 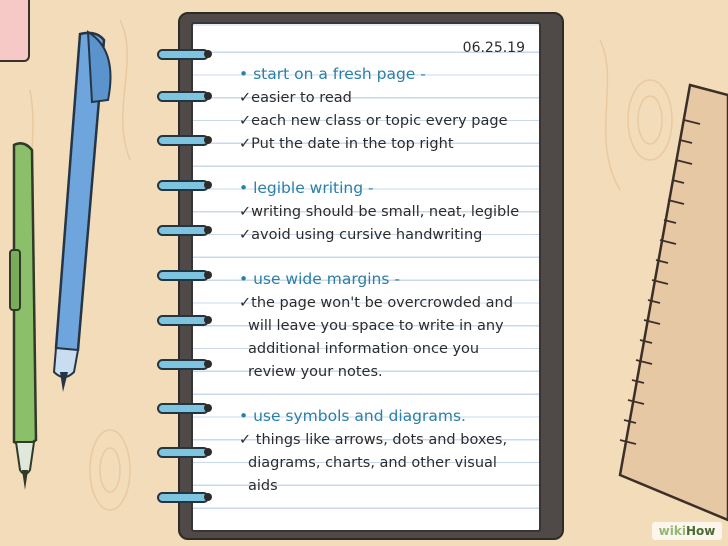 What do you see at coordinates (295, 98) in the screenshot?
I see `list-item: ✓easier to read` at bounding box center [295, 98].